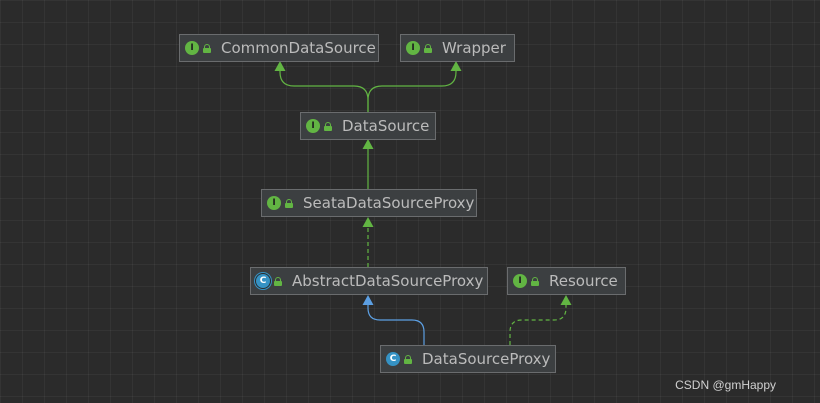 This screenshot has width=820, height=403. What do you see at coordinates (324, 91) in the screenshot?
I see `edge-datasource-commondatasource` at bounding box center [324, 91].